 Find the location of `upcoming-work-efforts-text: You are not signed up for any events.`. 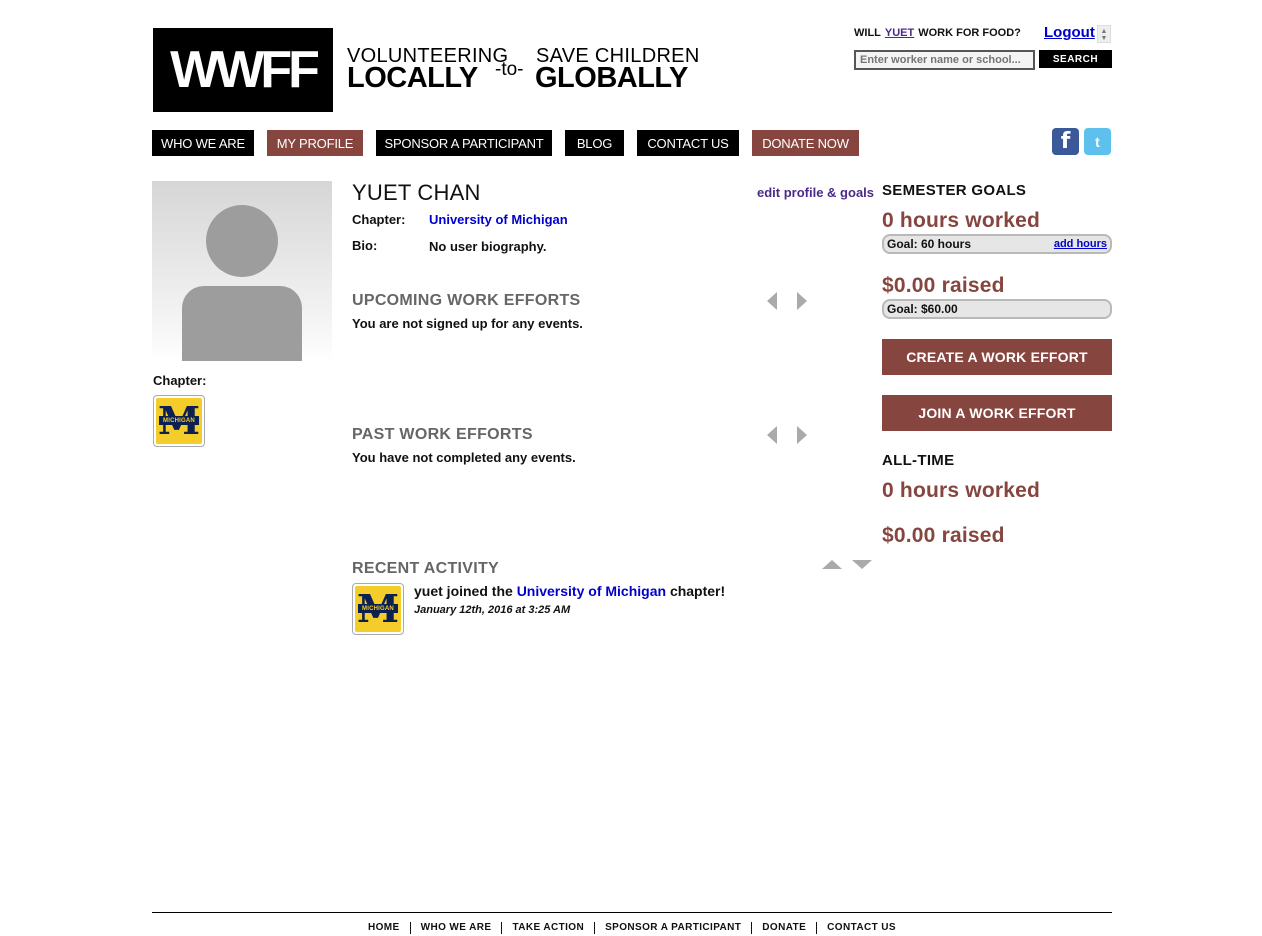

upcoming-work-efforts-text: You are not signed up for any events. is located at coordinates (467, 323).